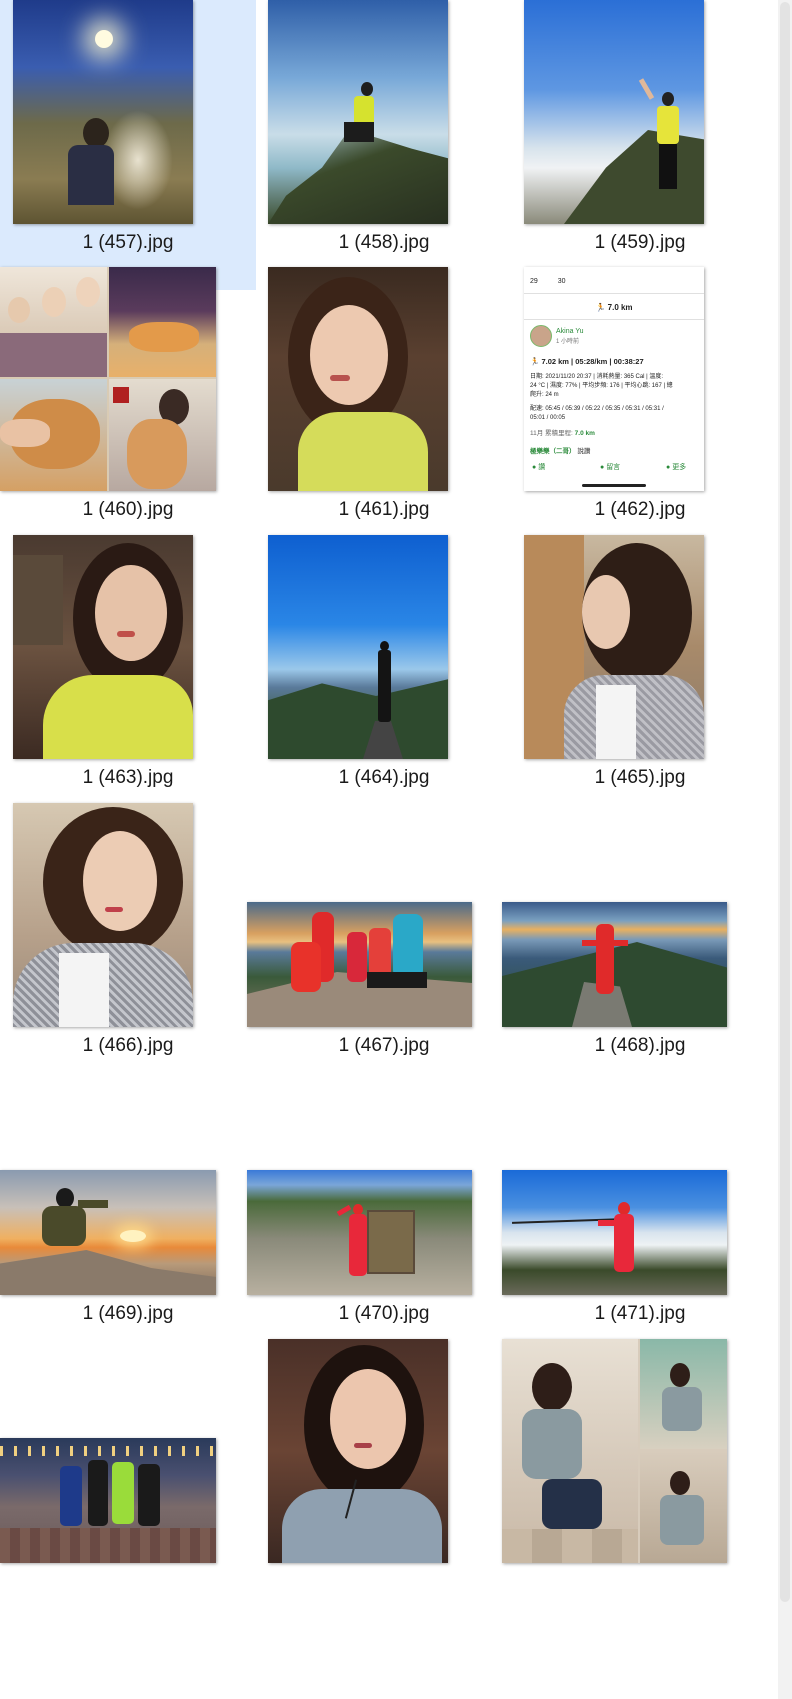 This screenshot has height=1699, width=792. Describe the element at coordinates (584, 451) in the screenshot. I see `group-suffix: 說讚` at that location.